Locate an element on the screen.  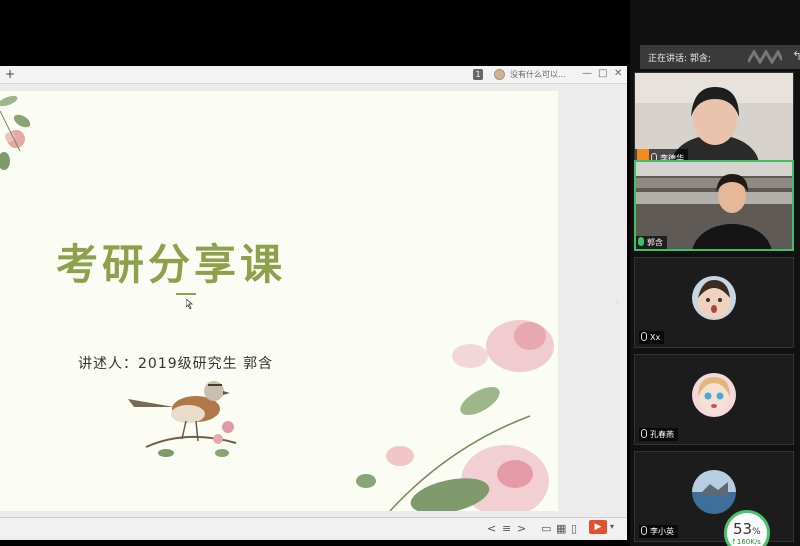
slide-toolbar: < ≡ > ▭ ▦ ▯ ▶ ▾ is located at coordinates (313, 528).